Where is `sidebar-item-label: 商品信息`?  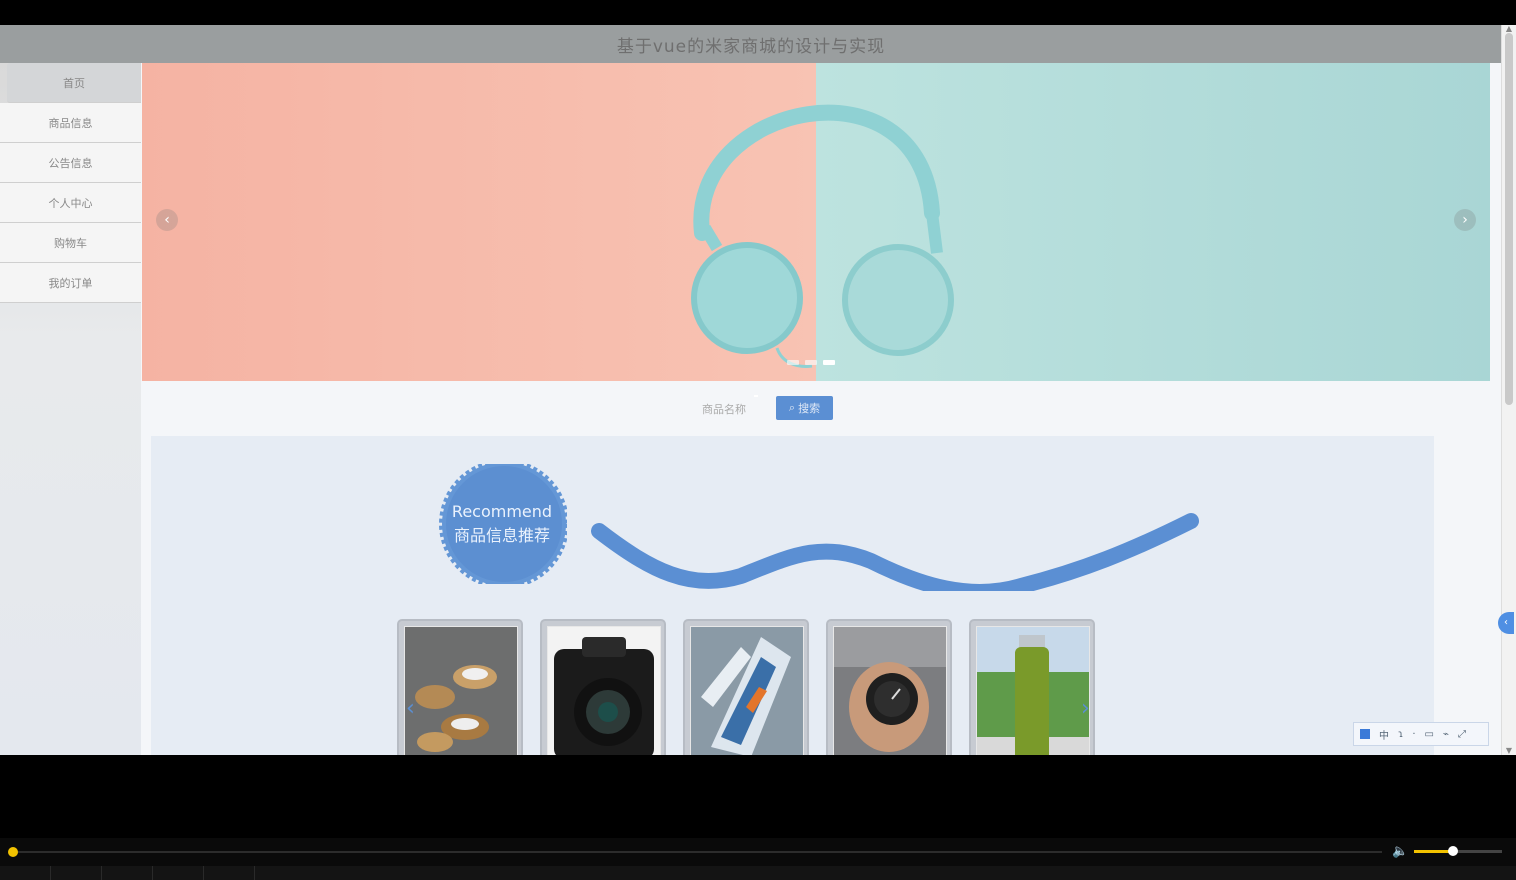 sidebar-item-label: 商品信息 is located at coordinates (70, 123).